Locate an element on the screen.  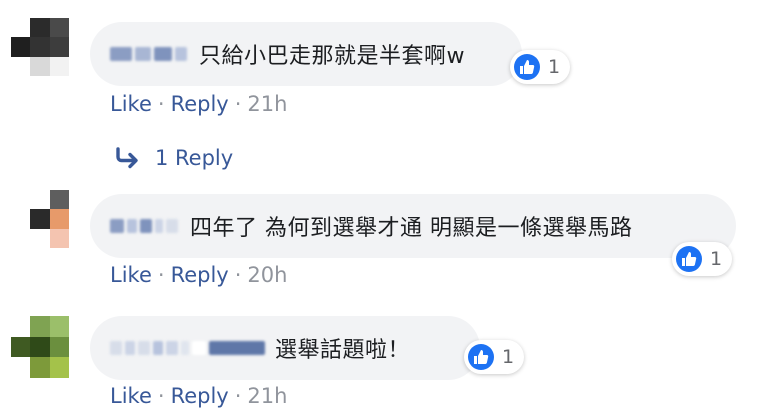
reply-arrow-icon is located at coordinates (127, 158).